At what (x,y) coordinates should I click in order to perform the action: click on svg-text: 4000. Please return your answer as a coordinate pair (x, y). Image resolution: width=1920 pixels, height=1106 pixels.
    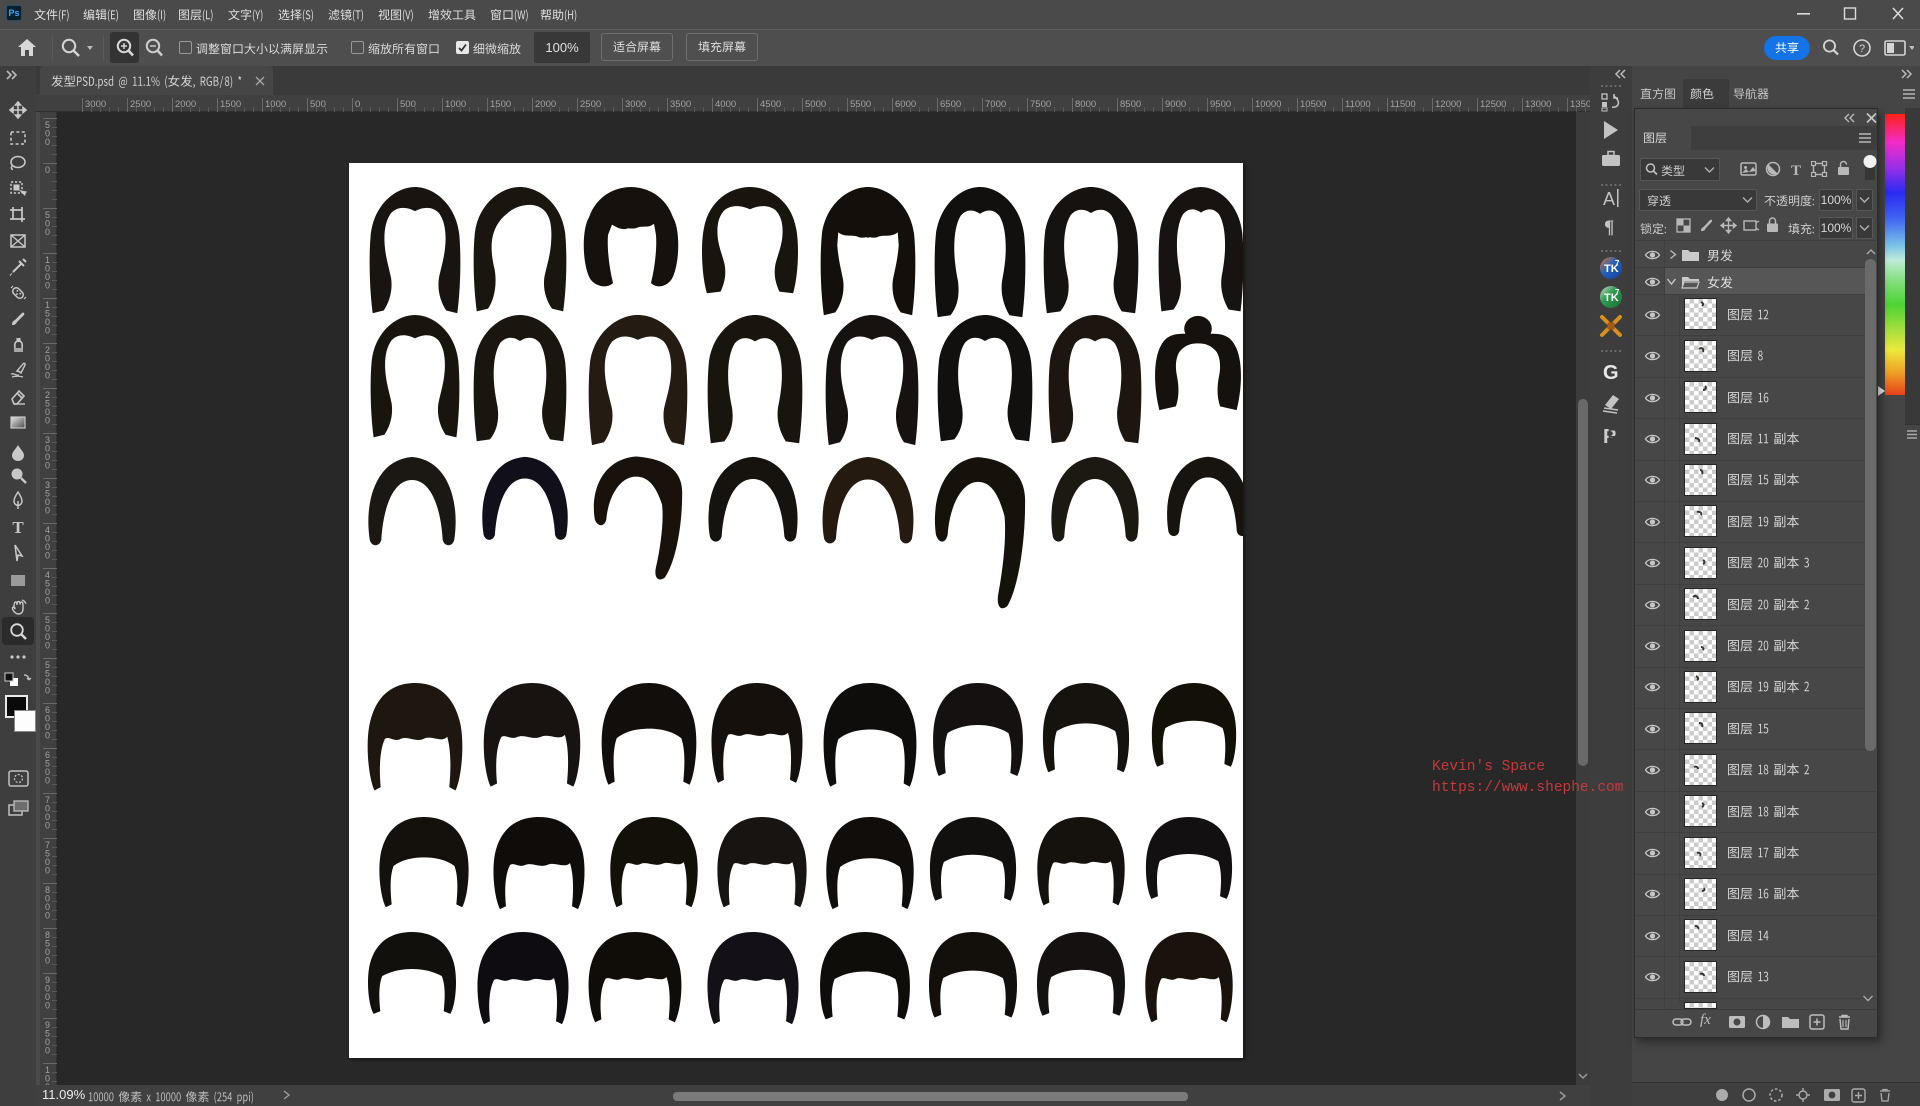
    Looking at the image, I should click on (725, 104).